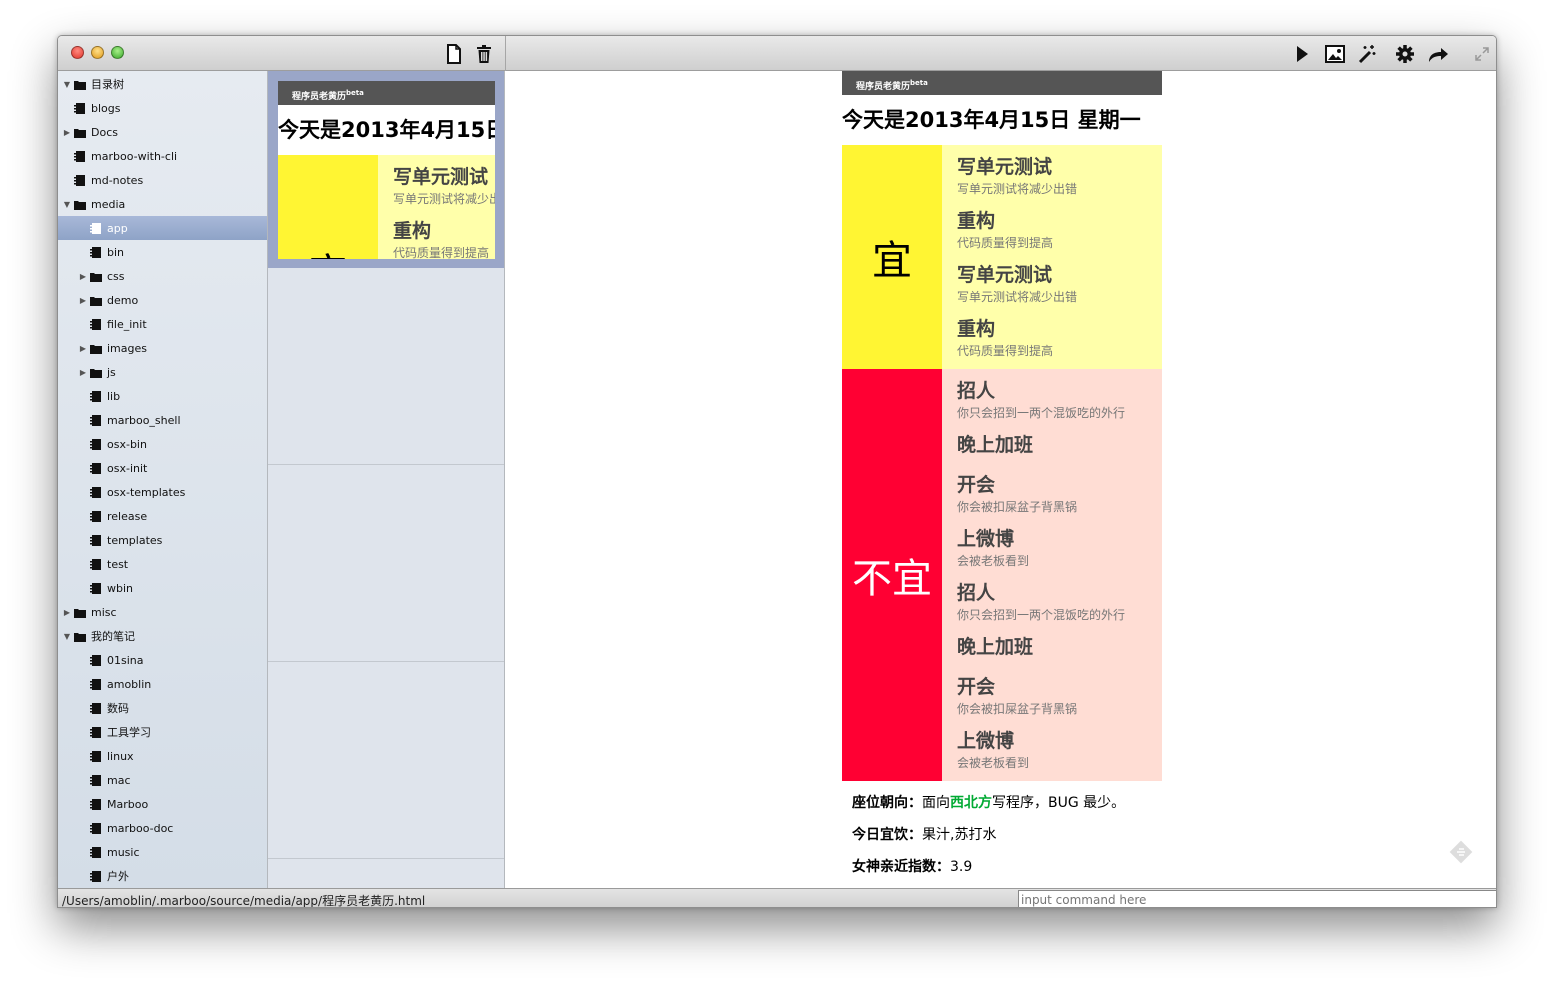  What do you see at coordinates (117, 180) in the screenshot?
I see `tree-item-label: md-notes` at bounding box center [117, 180].